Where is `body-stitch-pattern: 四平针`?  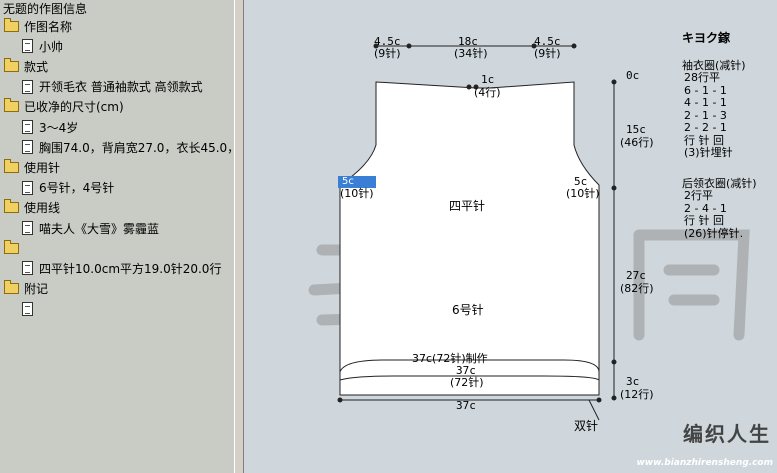
body-stitch-pattern: 四平针 is located at coordinates (467, 206).